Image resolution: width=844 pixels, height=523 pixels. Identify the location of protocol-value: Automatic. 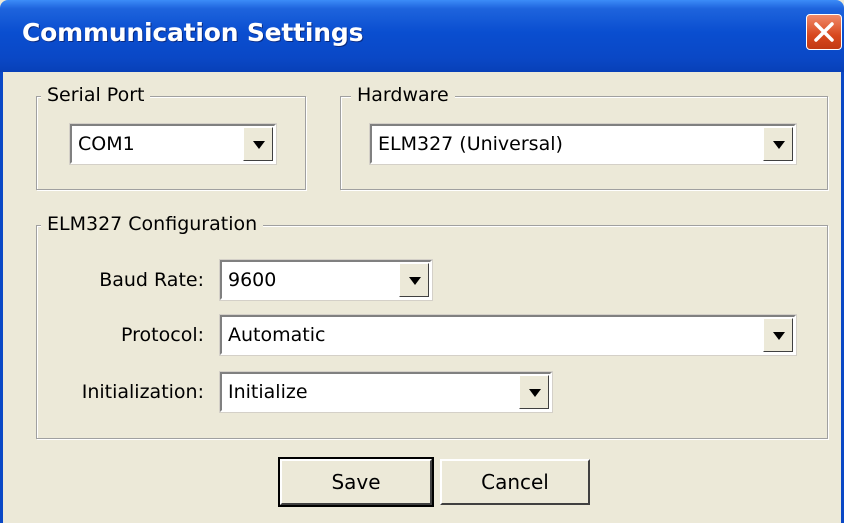
(277, 335).